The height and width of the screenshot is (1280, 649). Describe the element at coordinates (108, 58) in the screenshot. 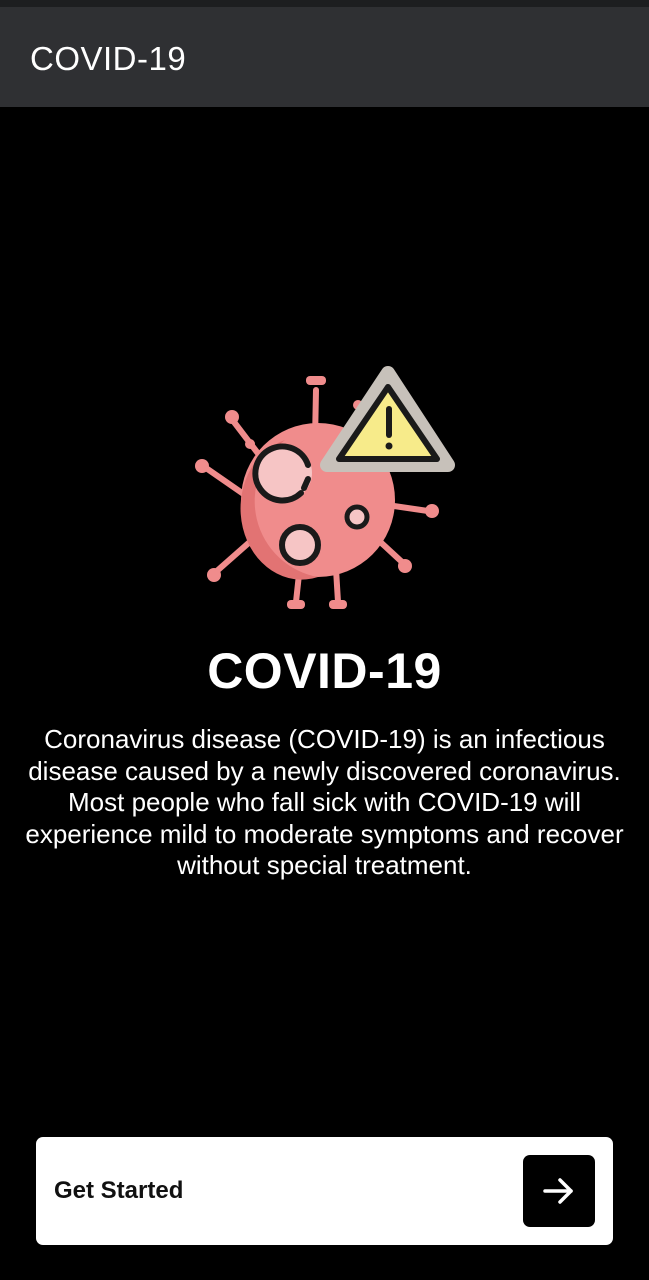

I see `app-bar-title: COVID-19` at that location.